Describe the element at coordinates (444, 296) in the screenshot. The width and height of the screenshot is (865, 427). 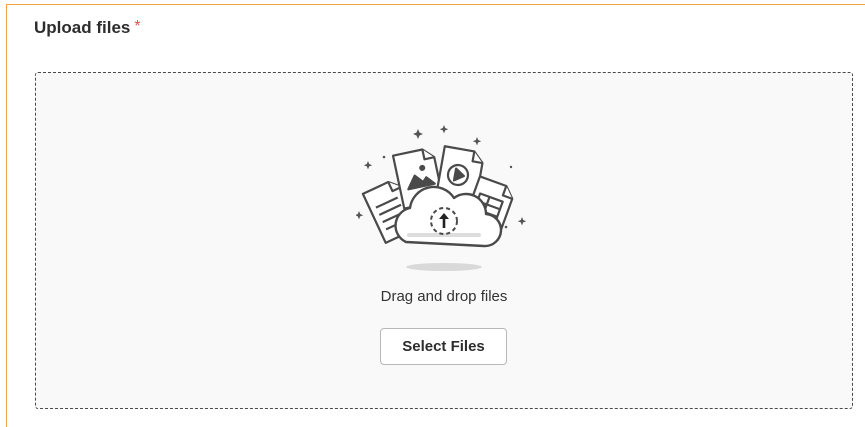
I see `drop-instruction: Drag and drop files` at that location.